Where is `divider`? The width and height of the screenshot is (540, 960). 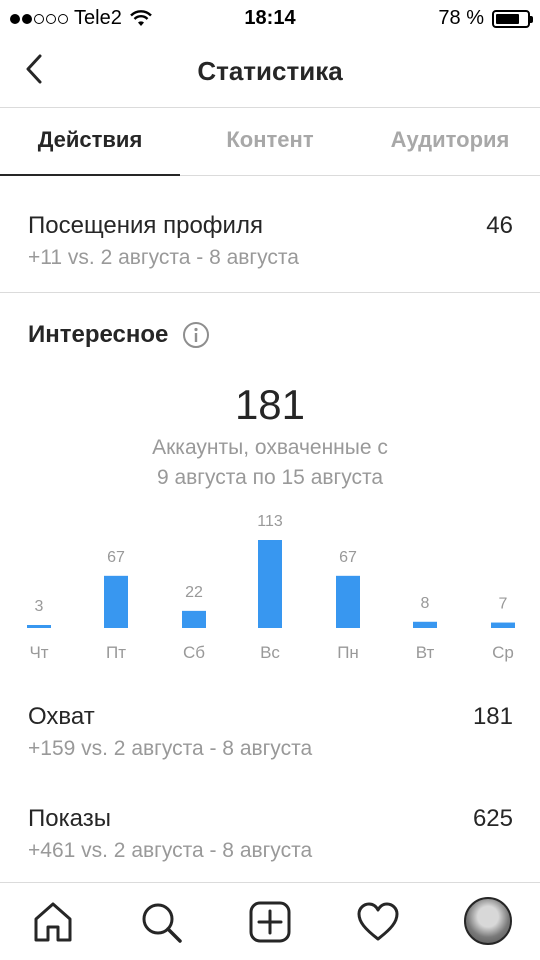 divider is located at coordinates (270, 292).